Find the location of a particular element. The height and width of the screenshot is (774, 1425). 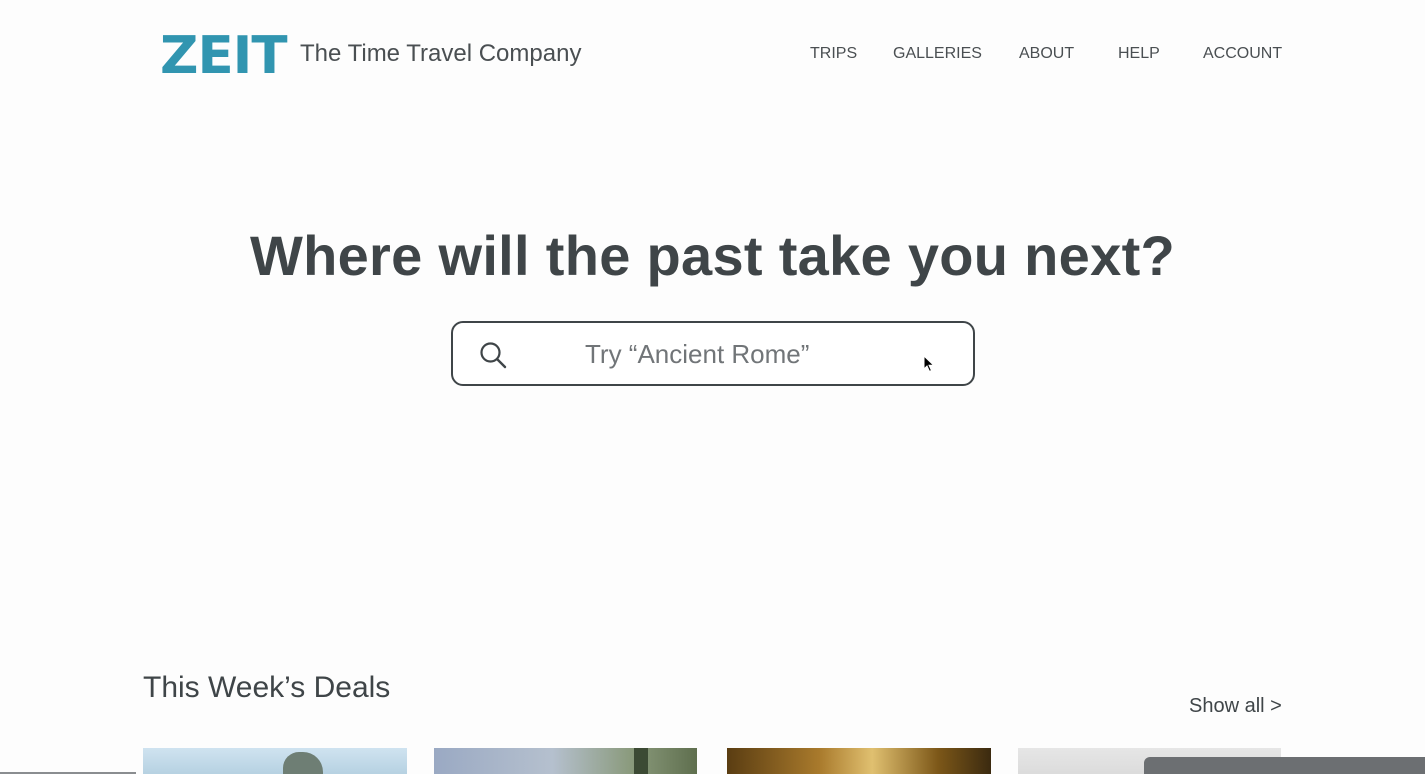

nav-item-galleries: GALLERIES is located at coordinates (937, 54).